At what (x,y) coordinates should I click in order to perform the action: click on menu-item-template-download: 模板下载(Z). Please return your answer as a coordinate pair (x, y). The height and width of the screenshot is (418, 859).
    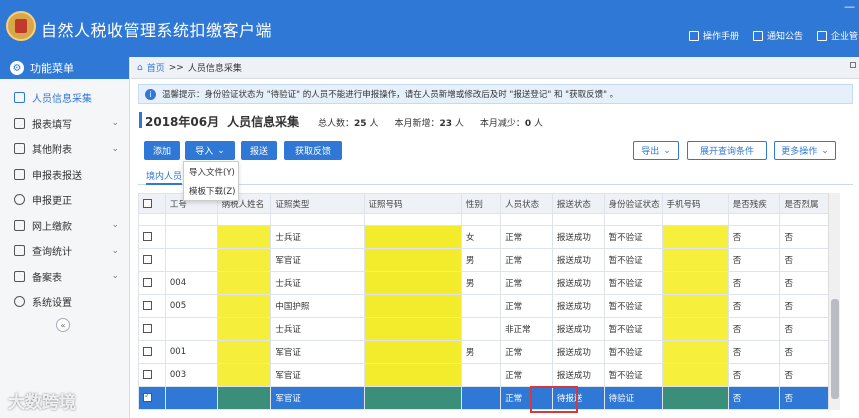
    Looking at the image, I should click on (211, 190).